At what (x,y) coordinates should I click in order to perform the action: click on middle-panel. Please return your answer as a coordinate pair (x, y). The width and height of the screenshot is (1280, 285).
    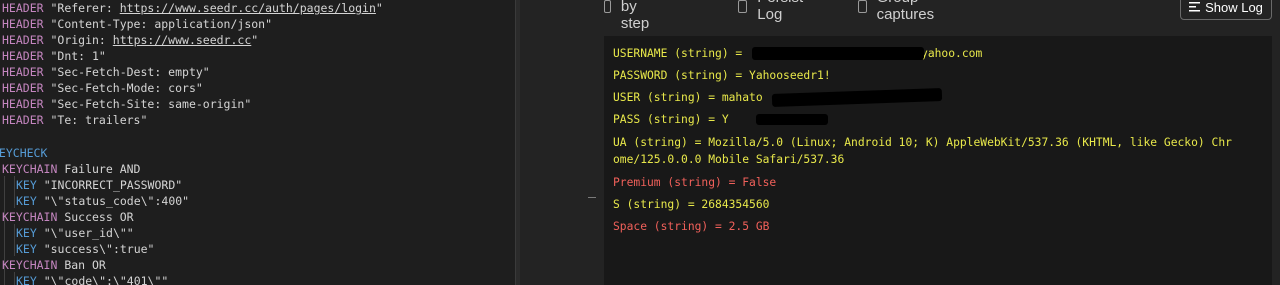
    Looking at the image, I should click on (558, 142).